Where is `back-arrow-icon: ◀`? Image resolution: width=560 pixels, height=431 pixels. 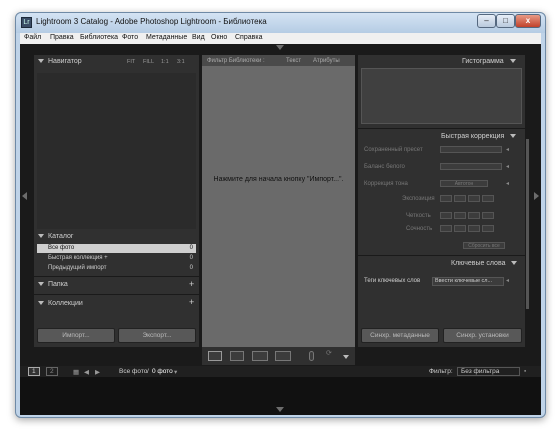
back-arrow-icon: ◀ is located at coordinates (86, 372).